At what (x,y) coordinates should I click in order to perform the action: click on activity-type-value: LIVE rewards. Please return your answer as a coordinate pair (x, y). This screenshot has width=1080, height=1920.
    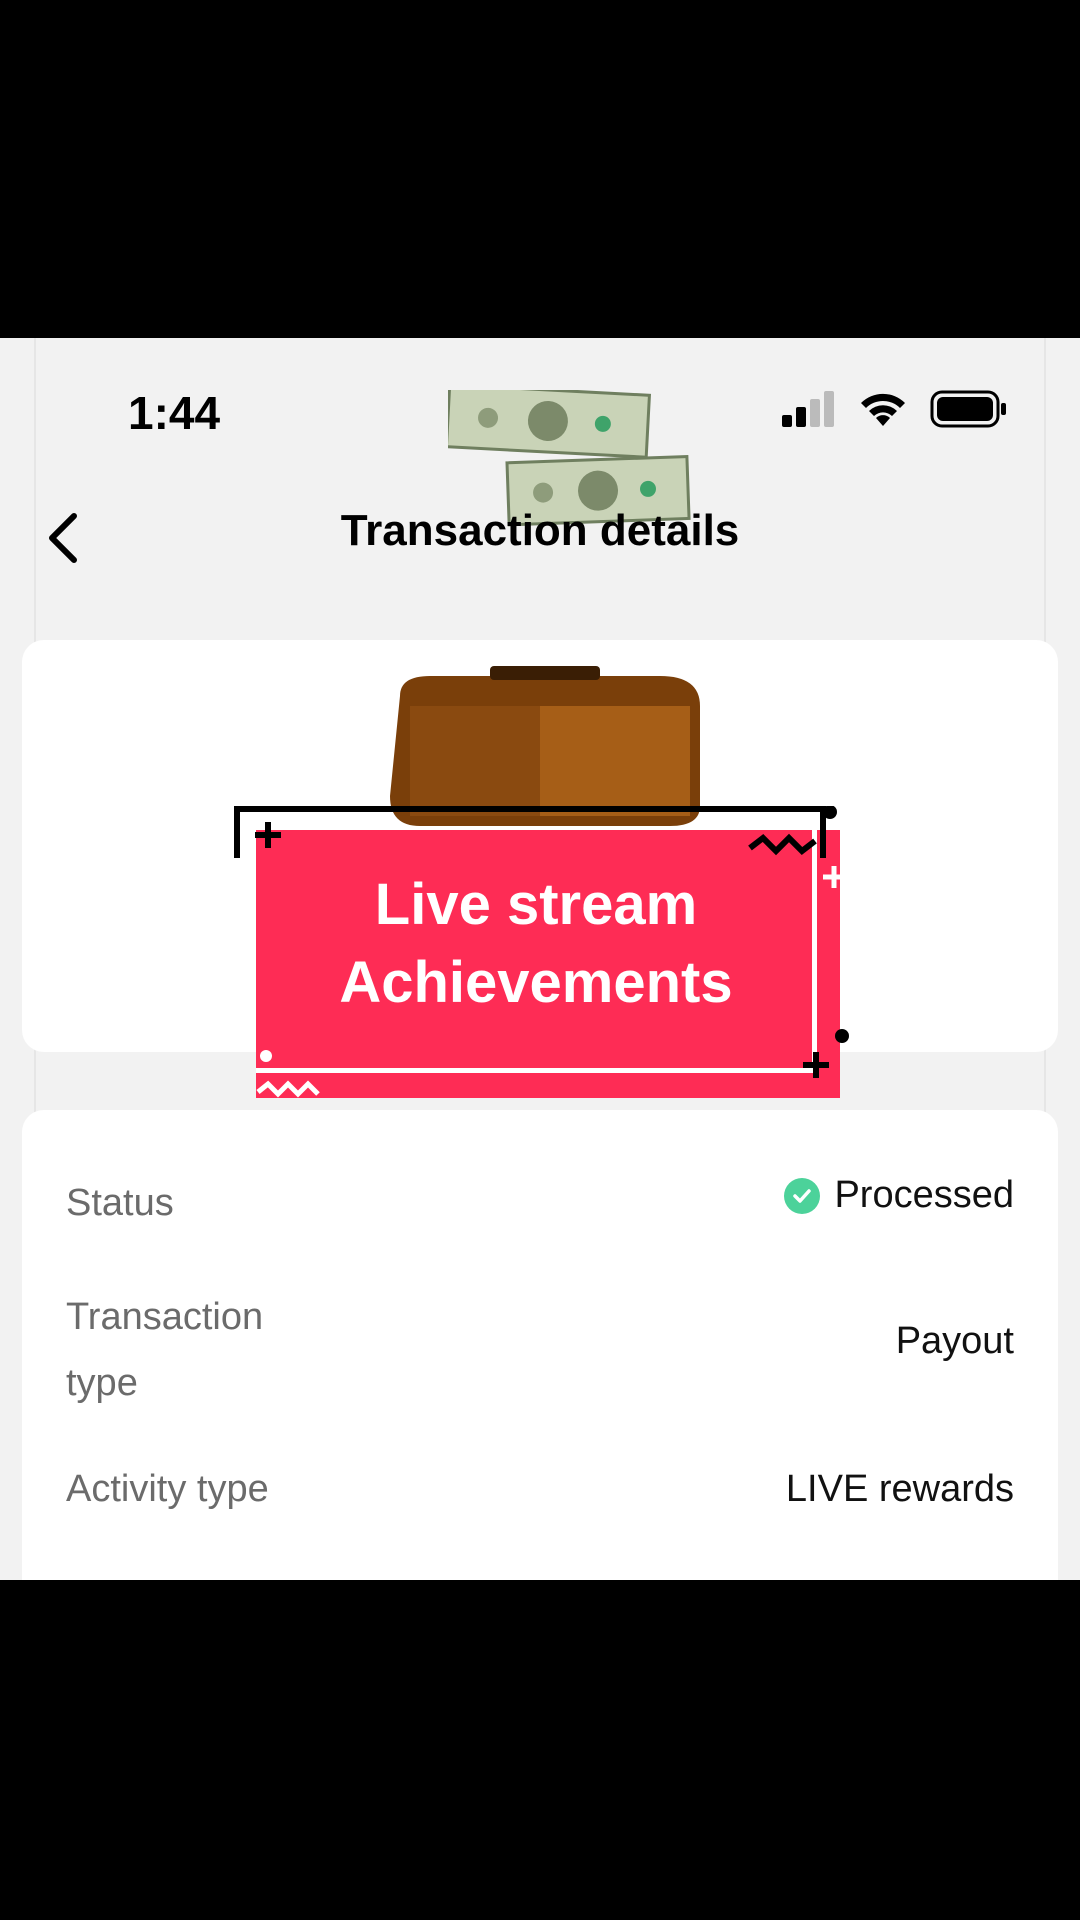
    Looking at the image, I should click on (899, 1489).